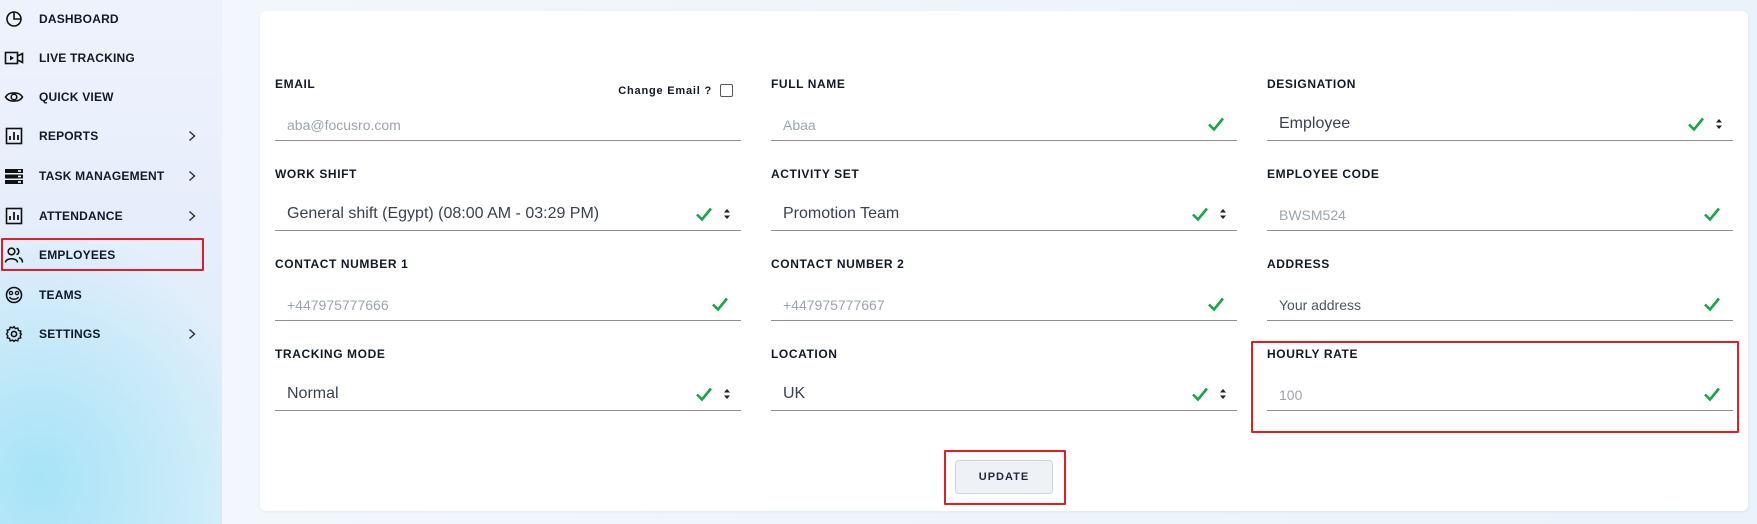 Image resolution: width=1757 pixels, height=524 pixels. I want to click on users-icon, so click(14, 255).